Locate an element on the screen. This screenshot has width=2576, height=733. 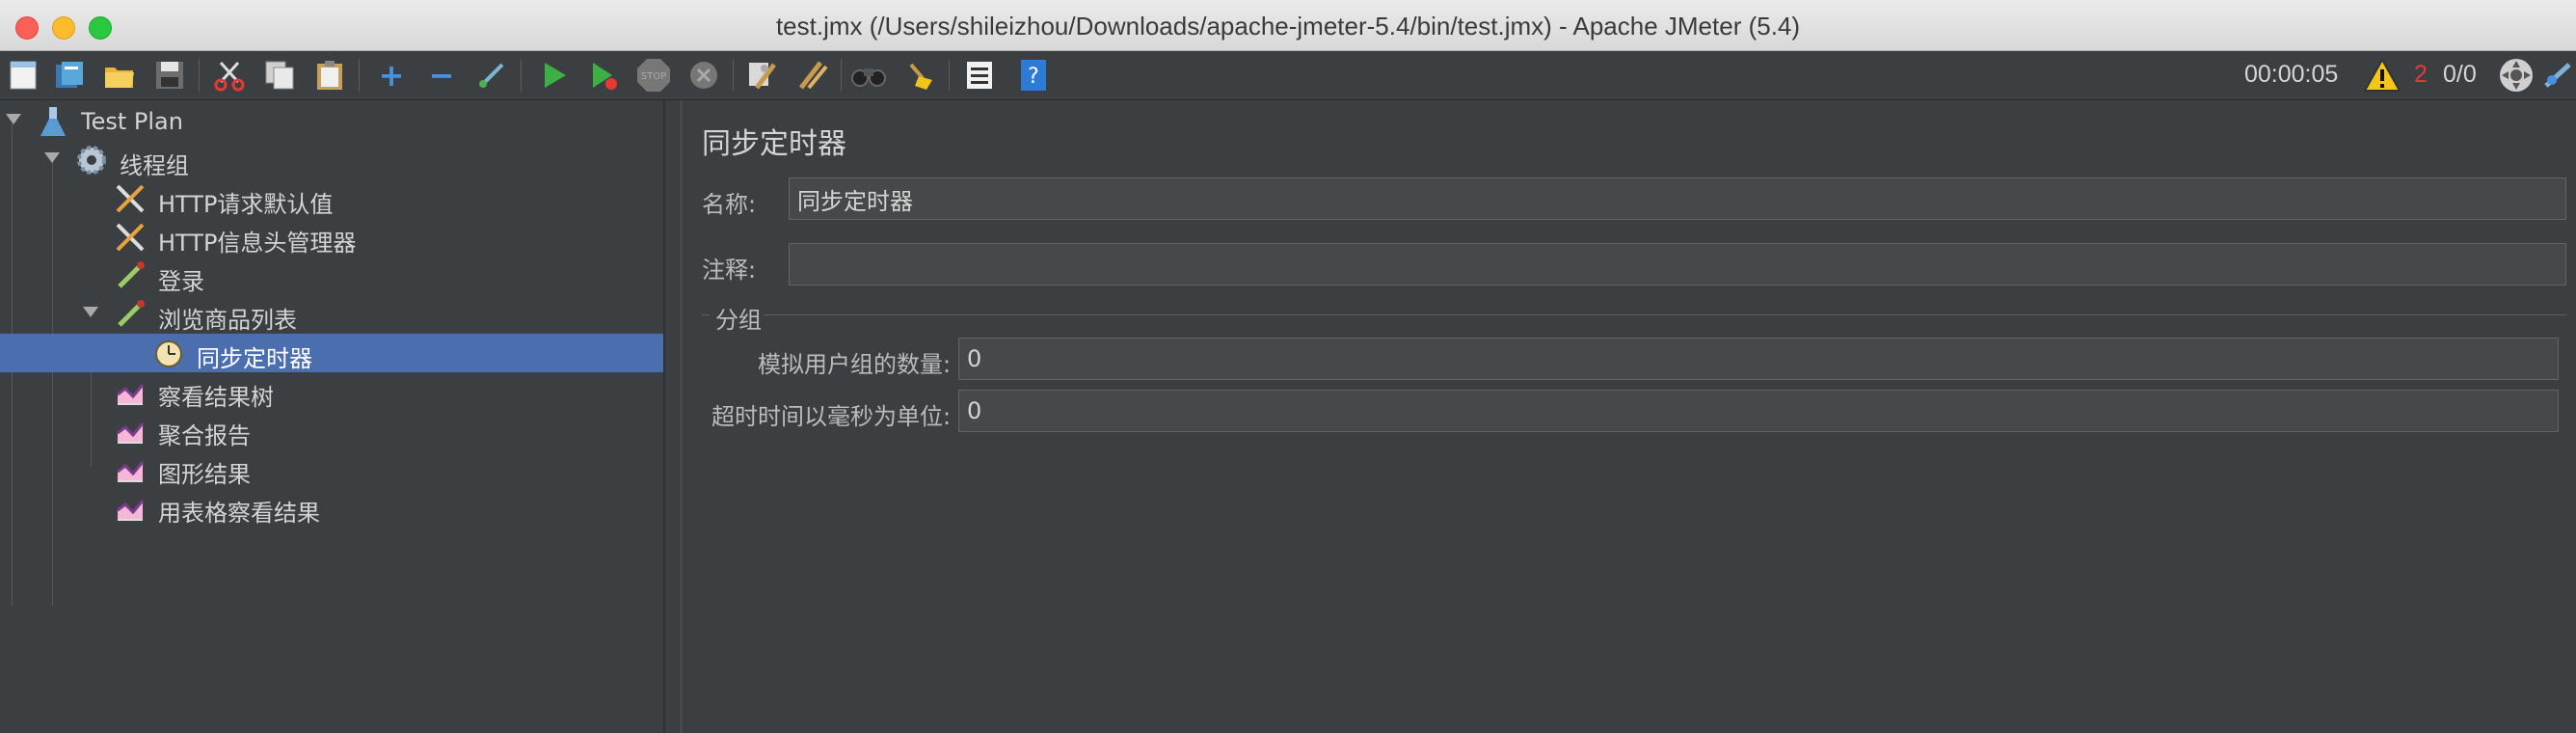
tree-node-table-results: 用表格察看结果 is located at coordinates (331, 508).